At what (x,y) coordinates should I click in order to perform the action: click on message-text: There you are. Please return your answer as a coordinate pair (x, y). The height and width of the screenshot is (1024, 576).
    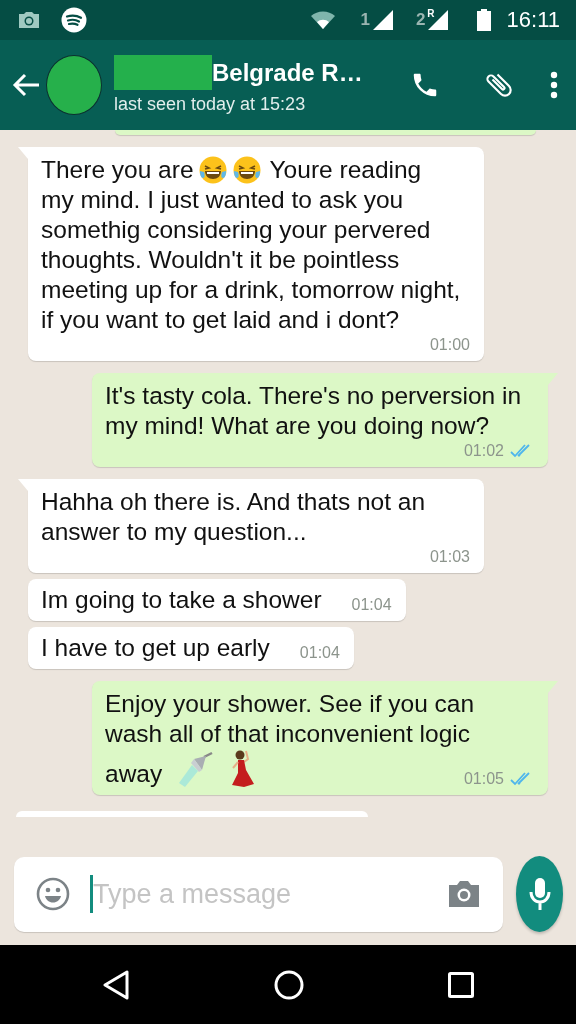
    Looking at the image, I should click on (117, 170).